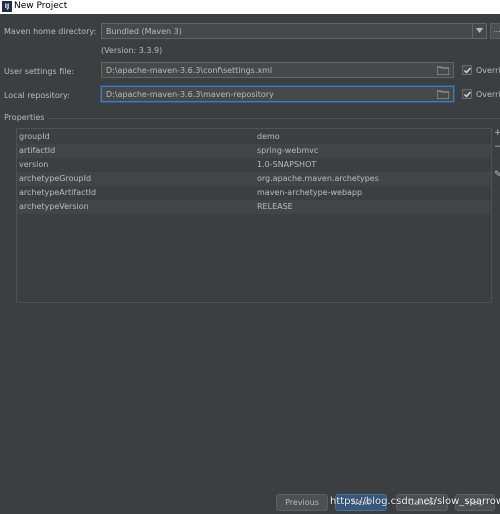  I want to click on user-settings-override-checkbox, so click(467, 70).